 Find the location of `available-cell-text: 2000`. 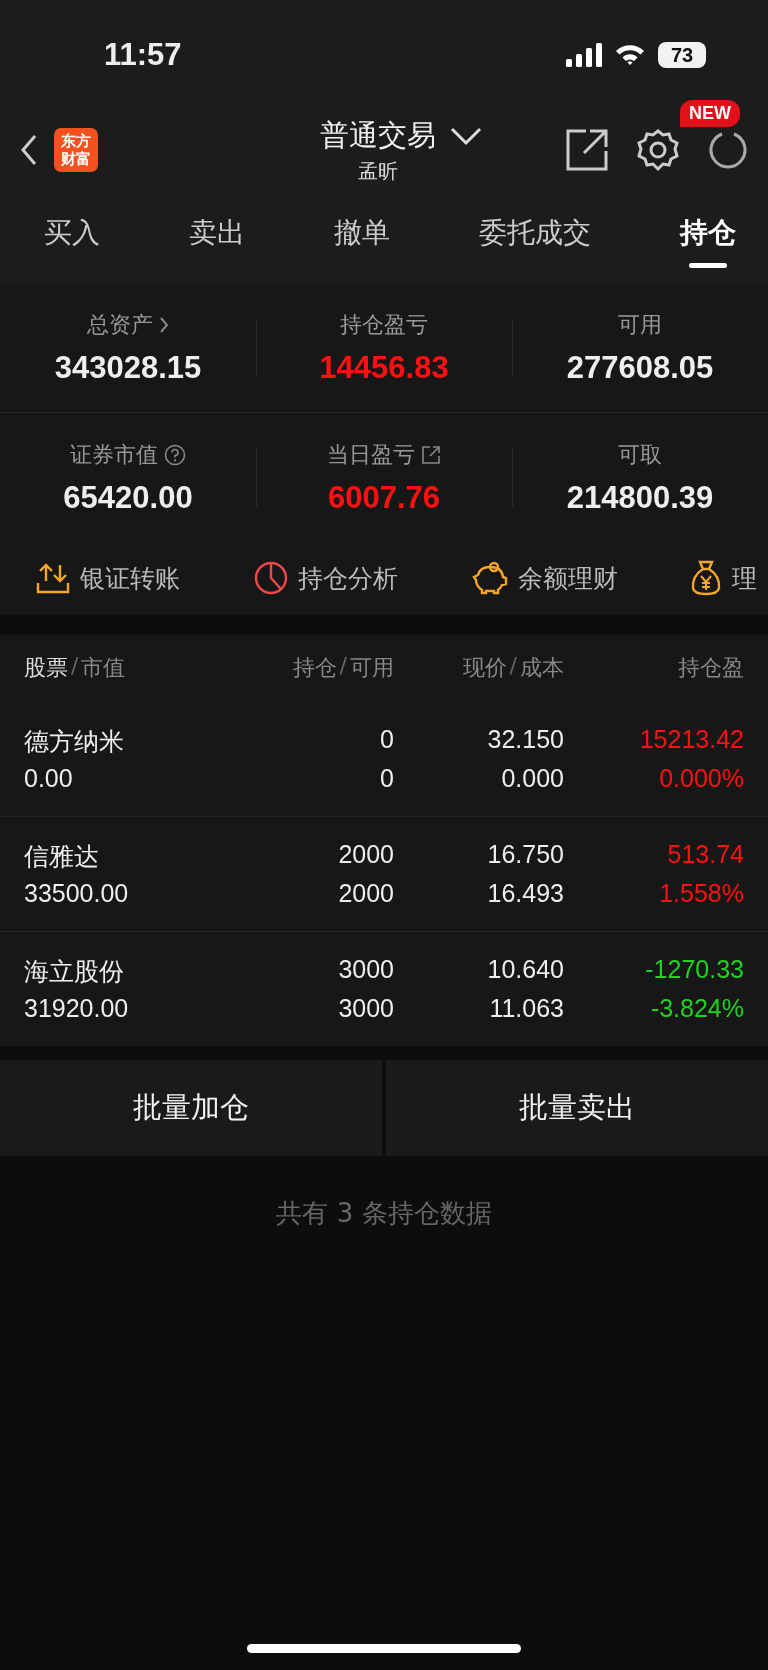

available-cell-text: 2000 is located at coordinates (365, 893).